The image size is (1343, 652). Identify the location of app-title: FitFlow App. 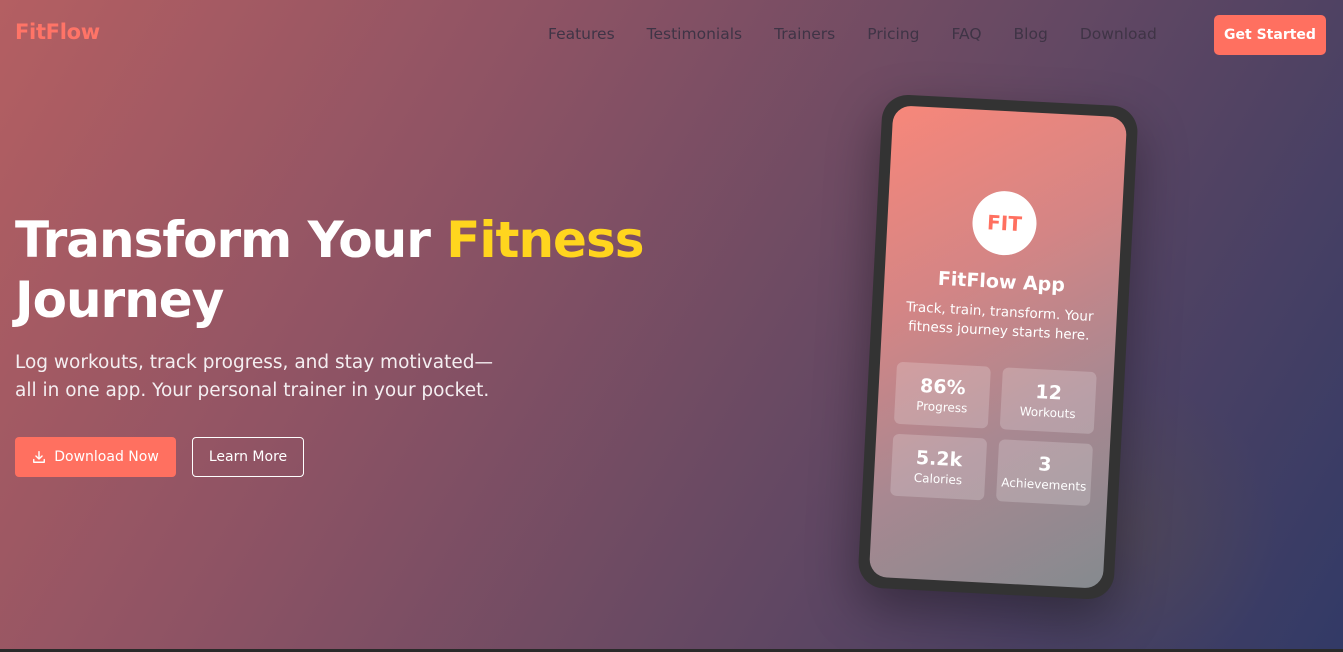
(1001, 282).